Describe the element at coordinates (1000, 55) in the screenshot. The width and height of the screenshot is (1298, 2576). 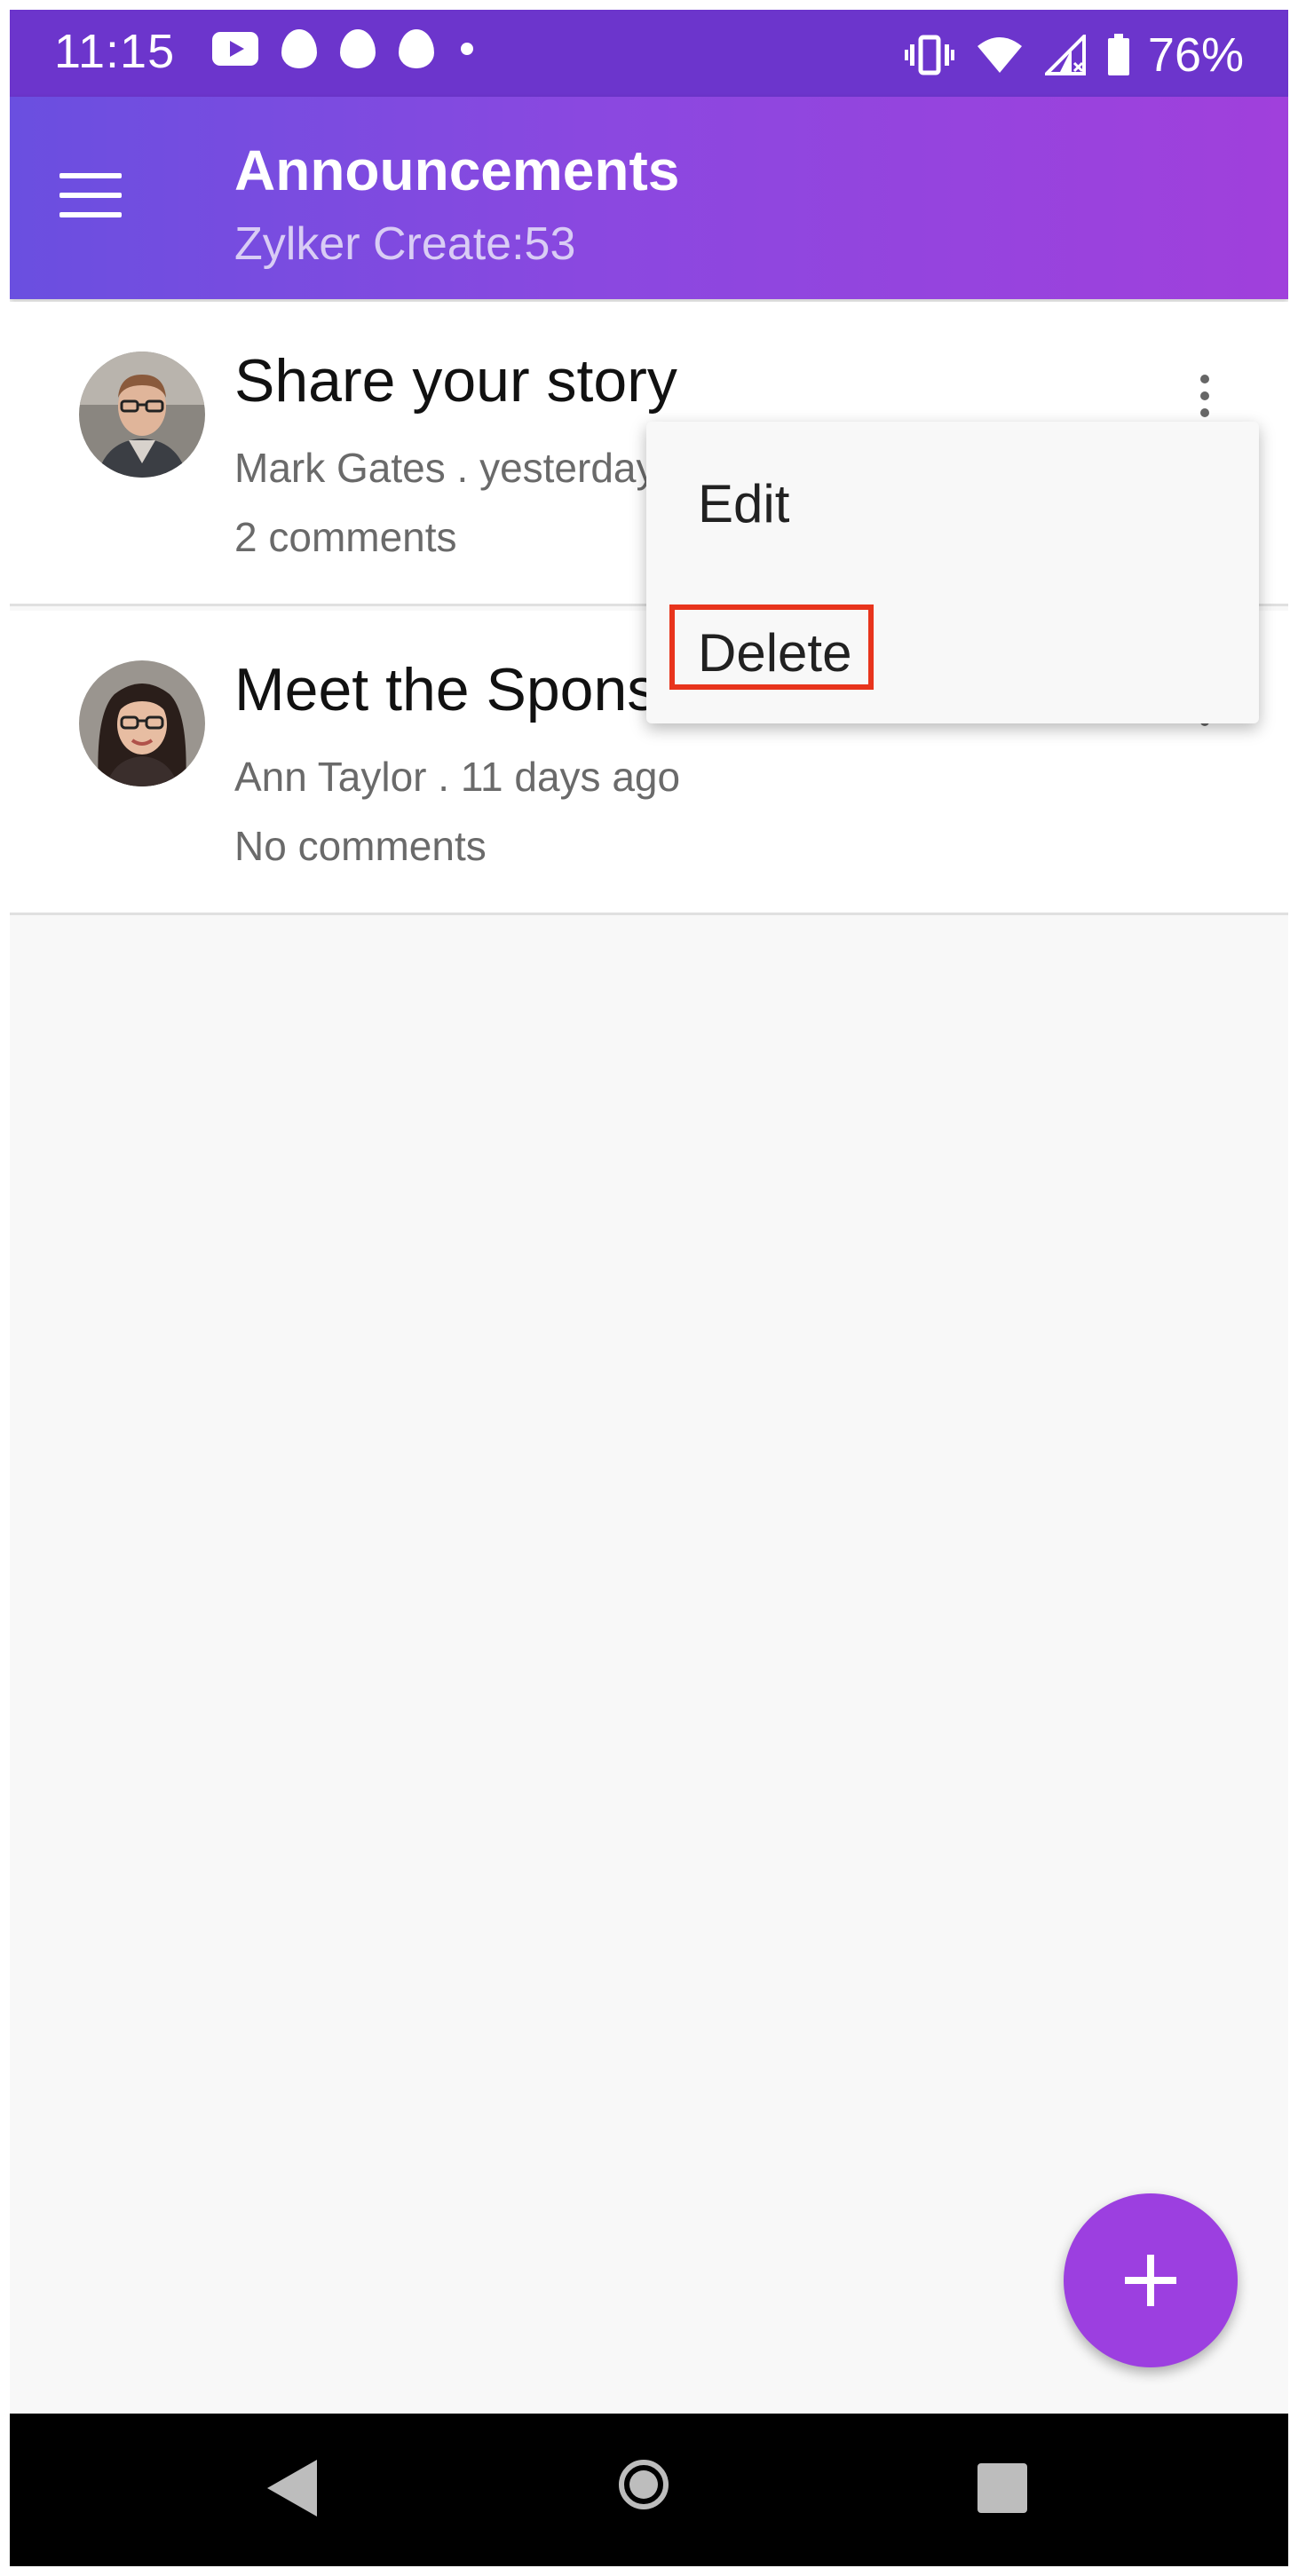
I see `wifi-icon` at that location.